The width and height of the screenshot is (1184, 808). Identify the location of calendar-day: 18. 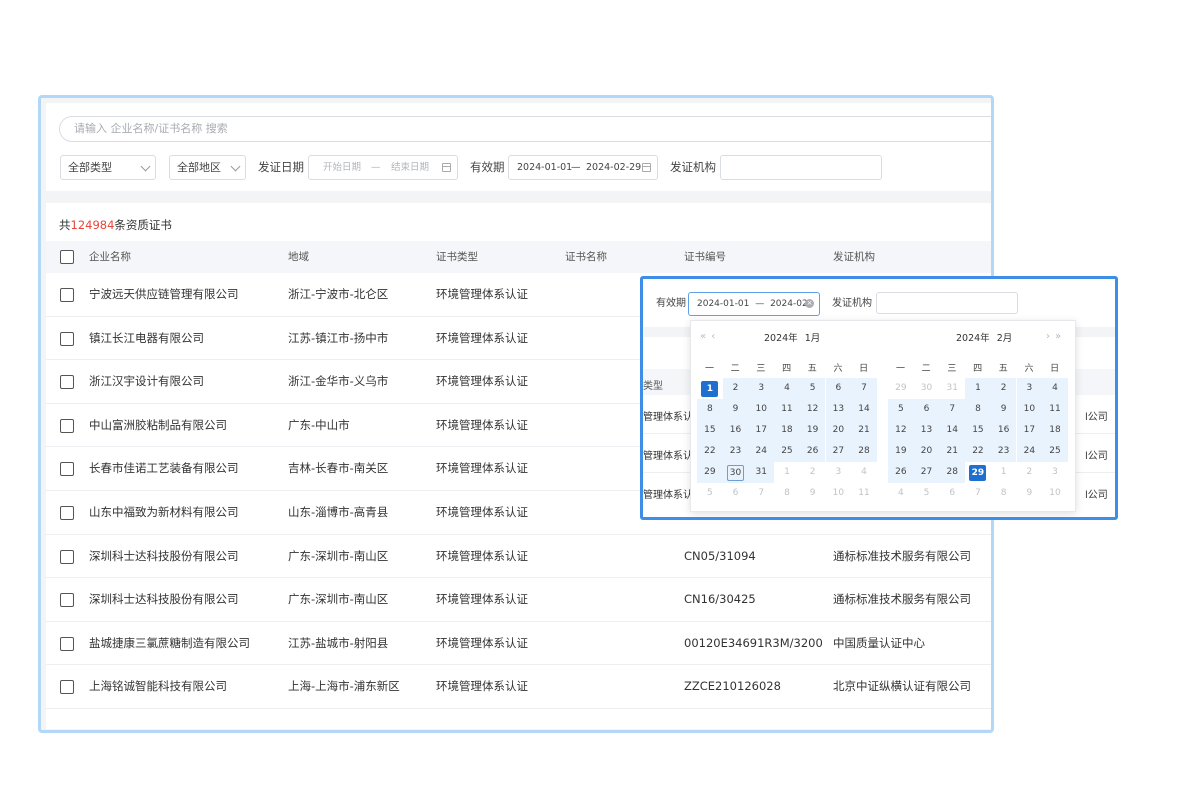
(1055, 430).